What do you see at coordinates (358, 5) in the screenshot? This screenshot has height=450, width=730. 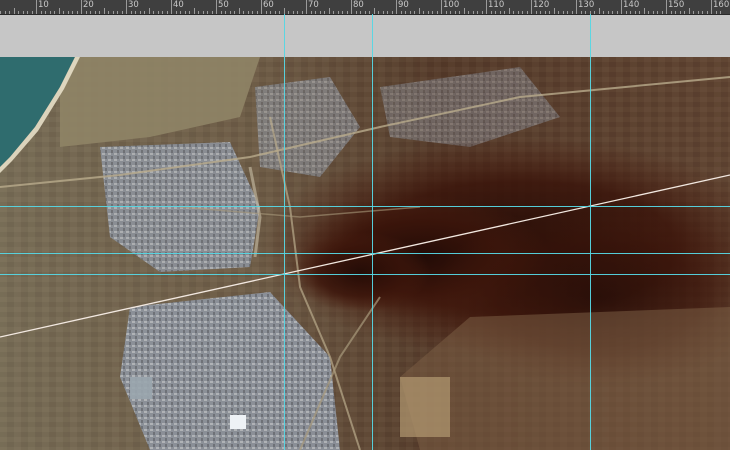 I see `ruler-label: 80` at bounding box center [358, 5].